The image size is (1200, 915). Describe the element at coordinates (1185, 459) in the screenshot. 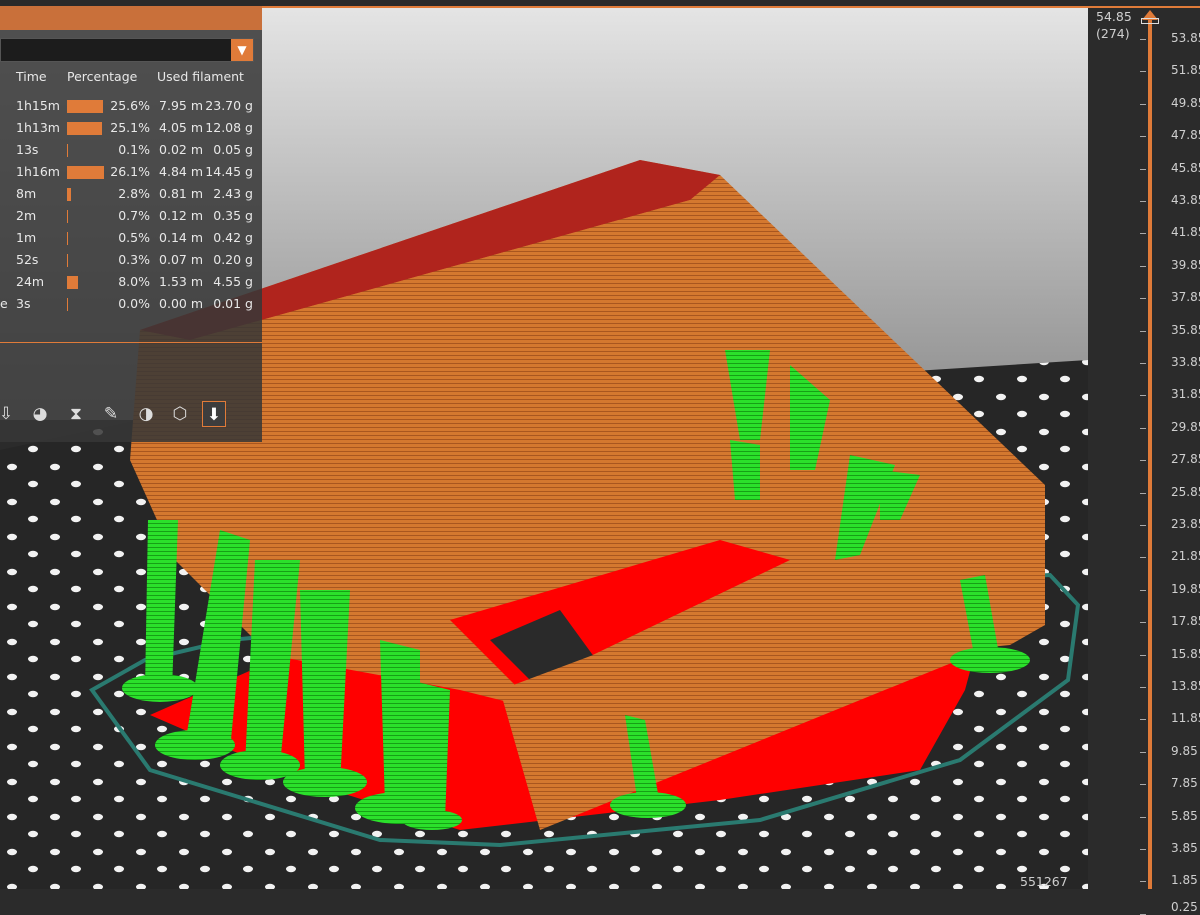

I see `tick-label: 27.85` at that location.